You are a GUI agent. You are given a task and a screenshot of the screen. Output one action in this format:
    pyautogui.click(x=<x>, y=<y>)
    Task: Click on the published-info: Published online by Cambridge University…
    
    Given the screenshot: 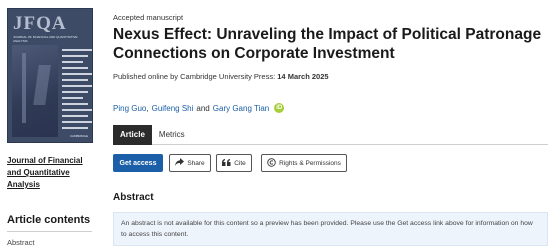 What is the action you would take?
    pyautogui.click(x=221, y=76)
    